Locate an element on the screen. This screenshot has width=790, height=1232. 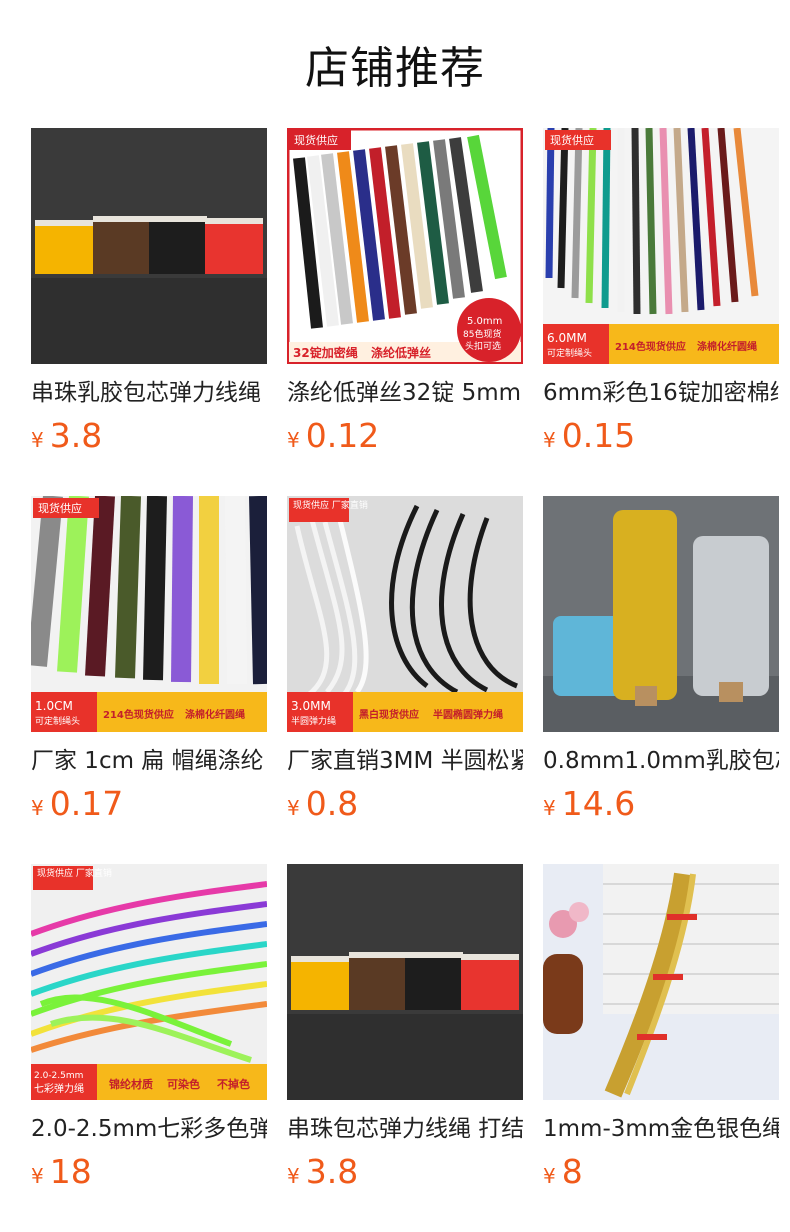
price-value: 18 is located at coordinates (70, 1171).